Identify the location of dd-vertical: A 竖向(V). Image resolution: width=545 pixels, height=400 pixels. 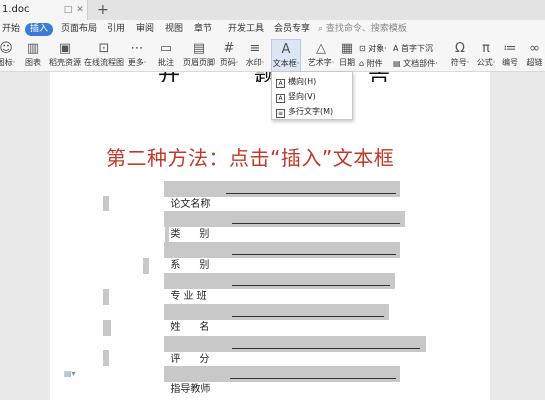
(296, 96).